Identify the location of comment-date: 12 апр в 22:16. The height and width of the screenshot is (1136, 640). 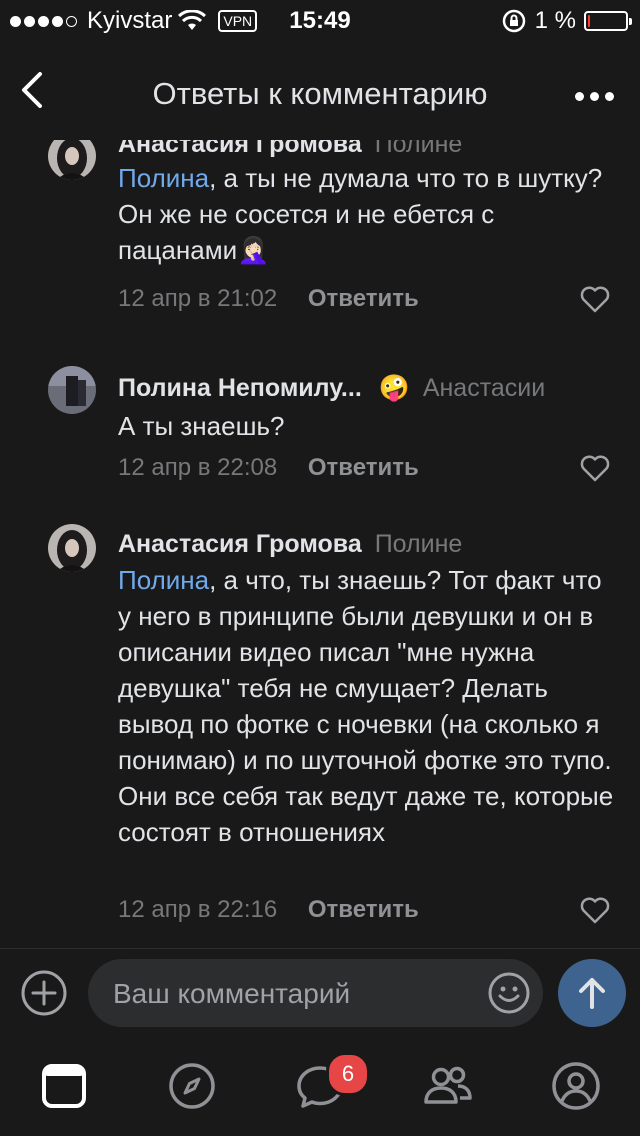
(198, 909).